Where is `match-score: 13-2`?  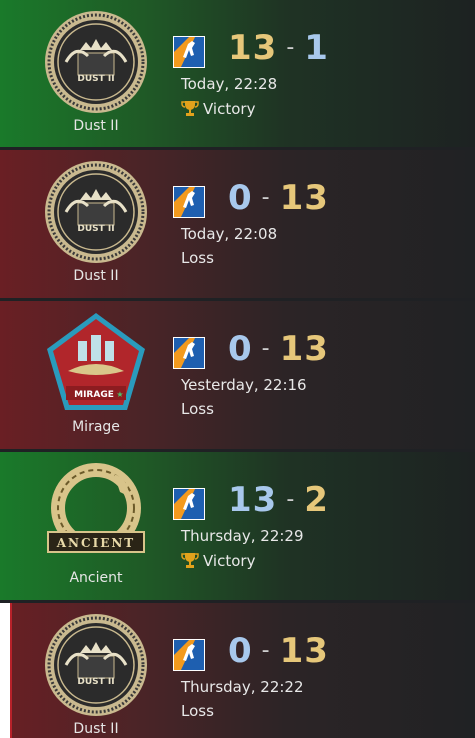 match-score: 13-2 is located at coordinates (278, 500).